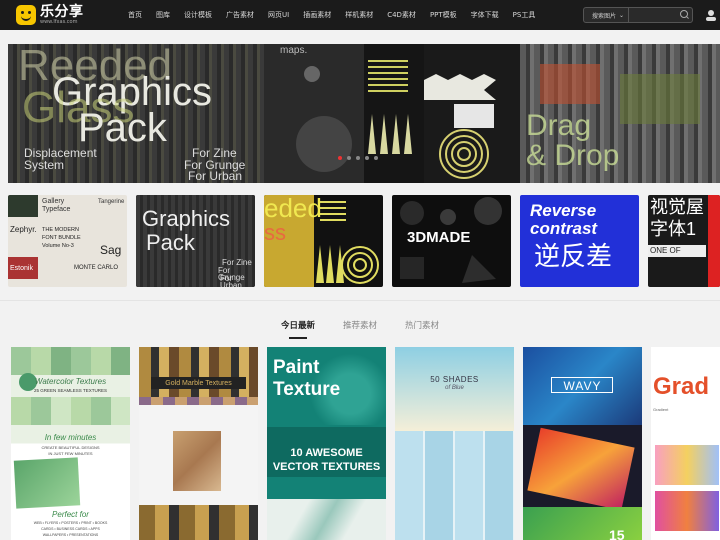 This screenshot has width=720, height=540. I want to click on thumbnail-reverse-contrast: Reverse contrast 逆反差, so click(579, 241).